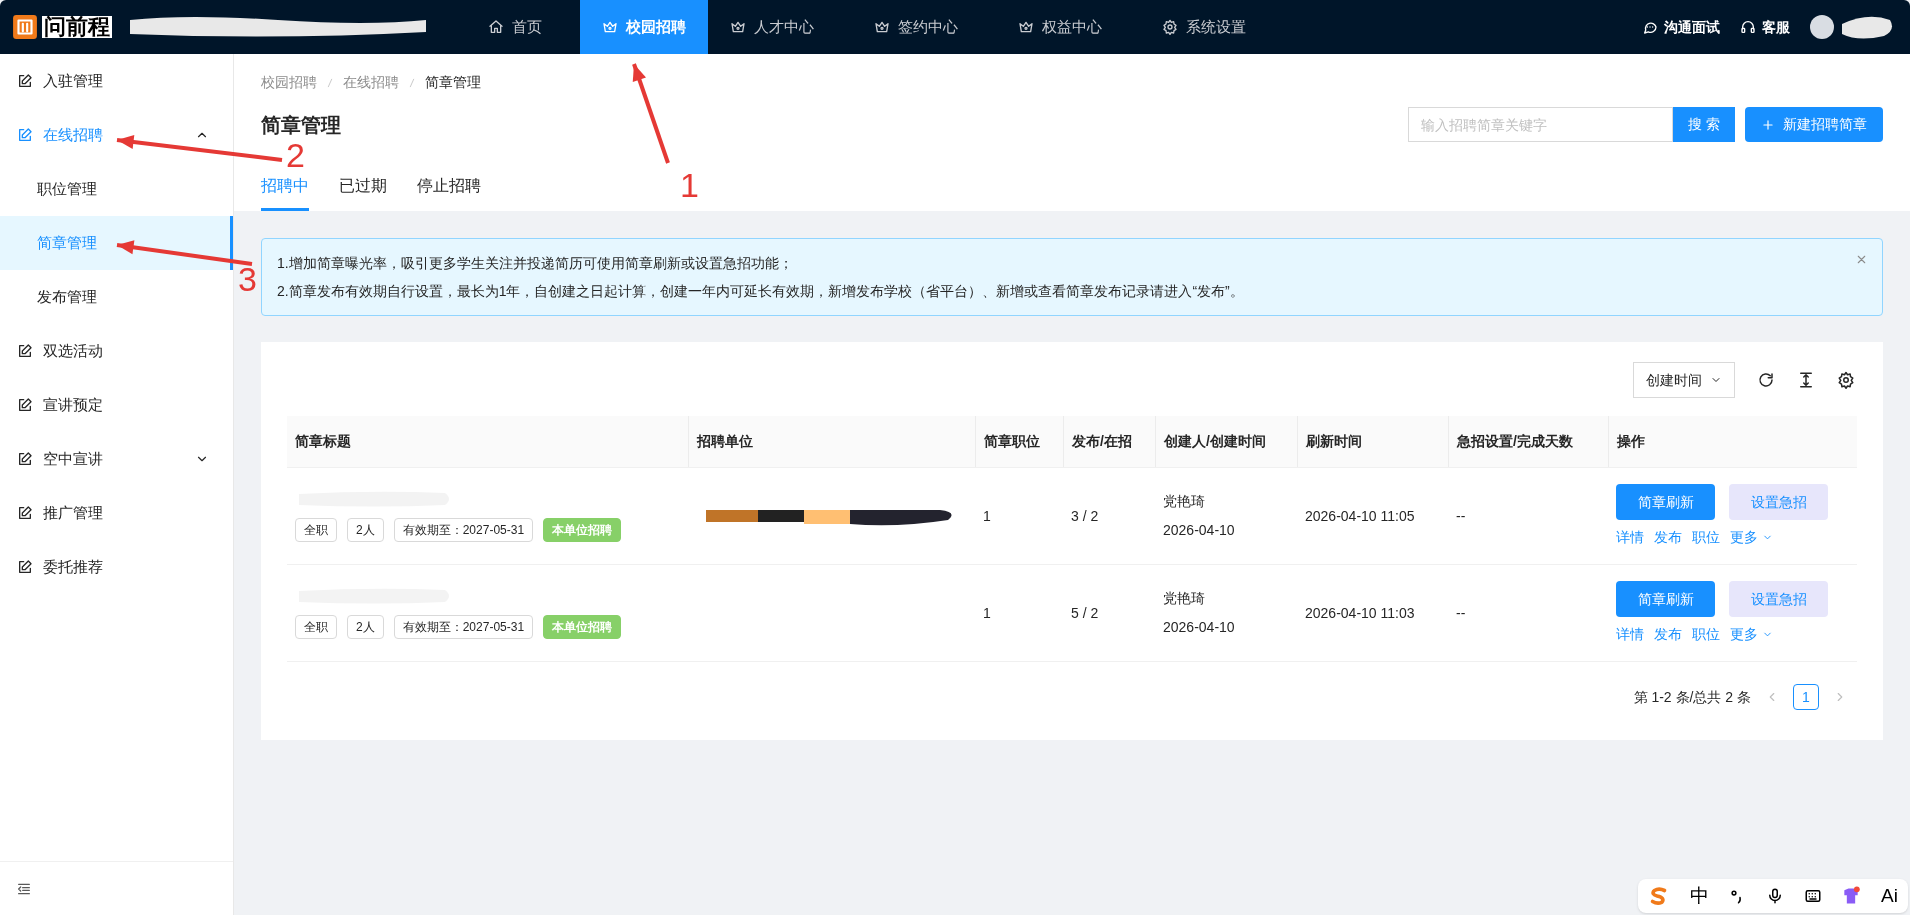 This screenshot has width=1910, height=915. I want to click on sidebar-subitem: 职位管理, so click(116, 189).